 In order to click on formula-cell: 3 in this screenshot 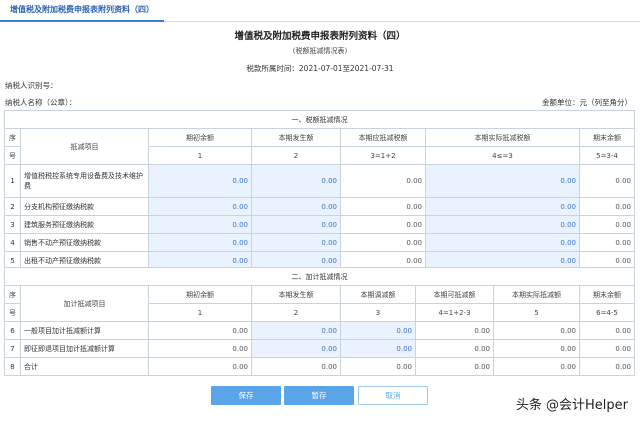, I will do `click(378, 312)`.